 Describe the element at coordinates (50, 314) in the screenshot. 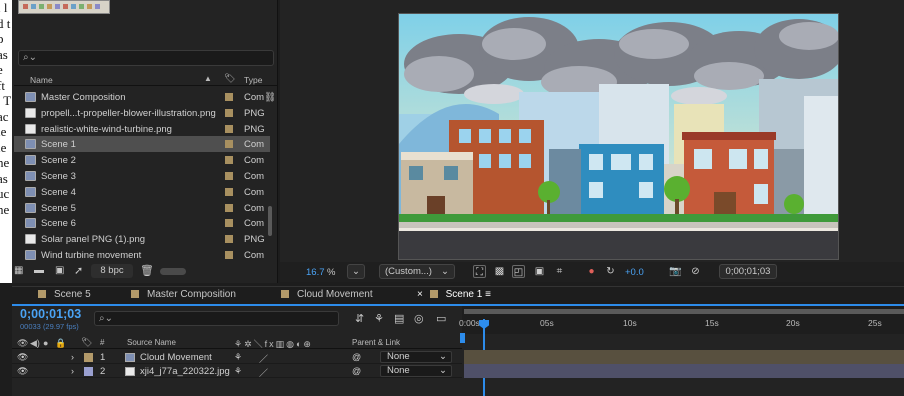

I see `timeline-current-time: 0;00;01;03` at that location.